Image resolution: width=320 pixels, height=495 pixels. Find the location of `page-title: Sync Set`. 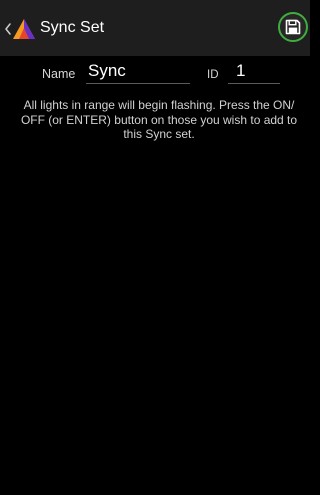

page-title: Sync Set is located at coordinates (72, 27).